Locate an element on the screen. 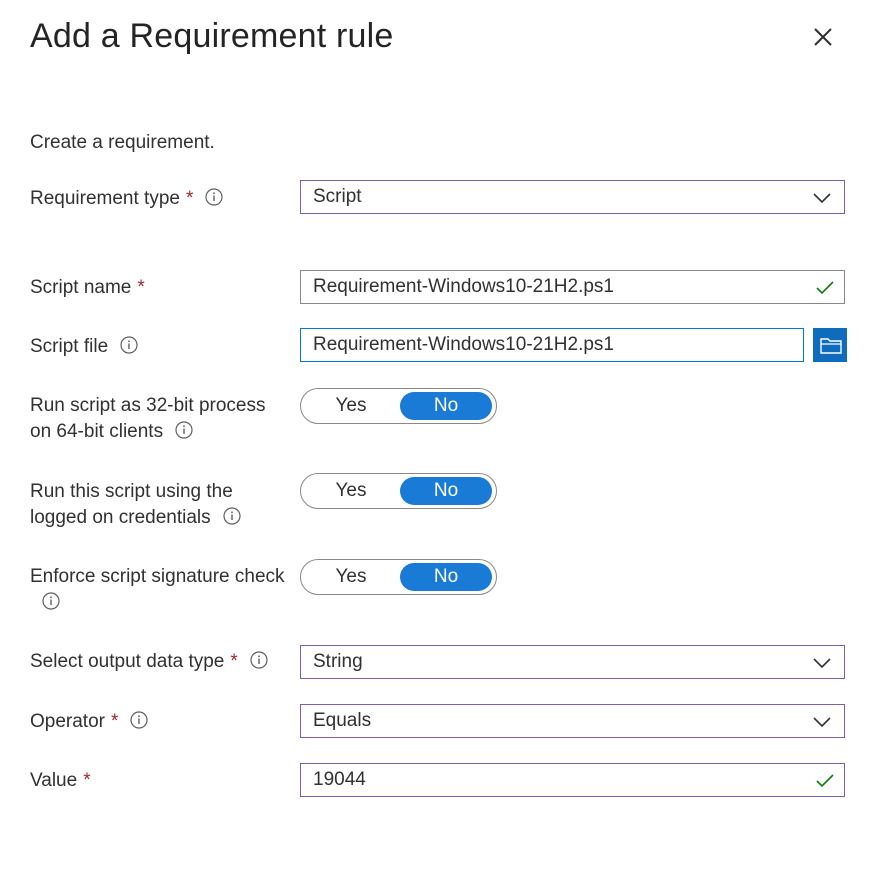 This screenshot has width=871, height=873. intro-text: Create a requirement. is located at coordinates (122, 142).